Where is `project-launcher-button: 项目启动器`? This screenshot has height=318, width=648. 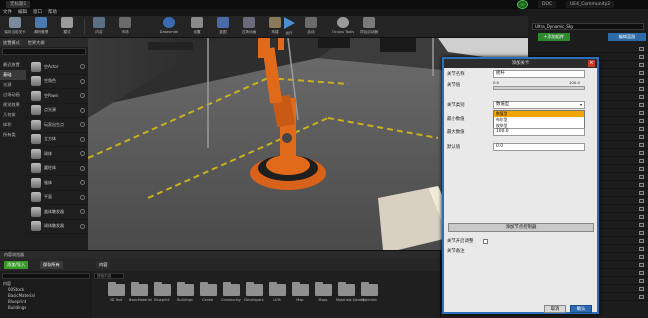
project-launcher-button: 项目启动器 is located at coordinates (369, 27).